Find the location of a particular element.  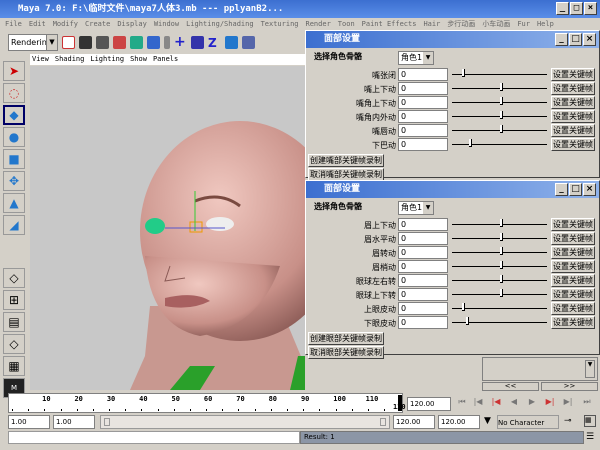

play-forward-icon: ▶ is located at coordinates (532, 404).